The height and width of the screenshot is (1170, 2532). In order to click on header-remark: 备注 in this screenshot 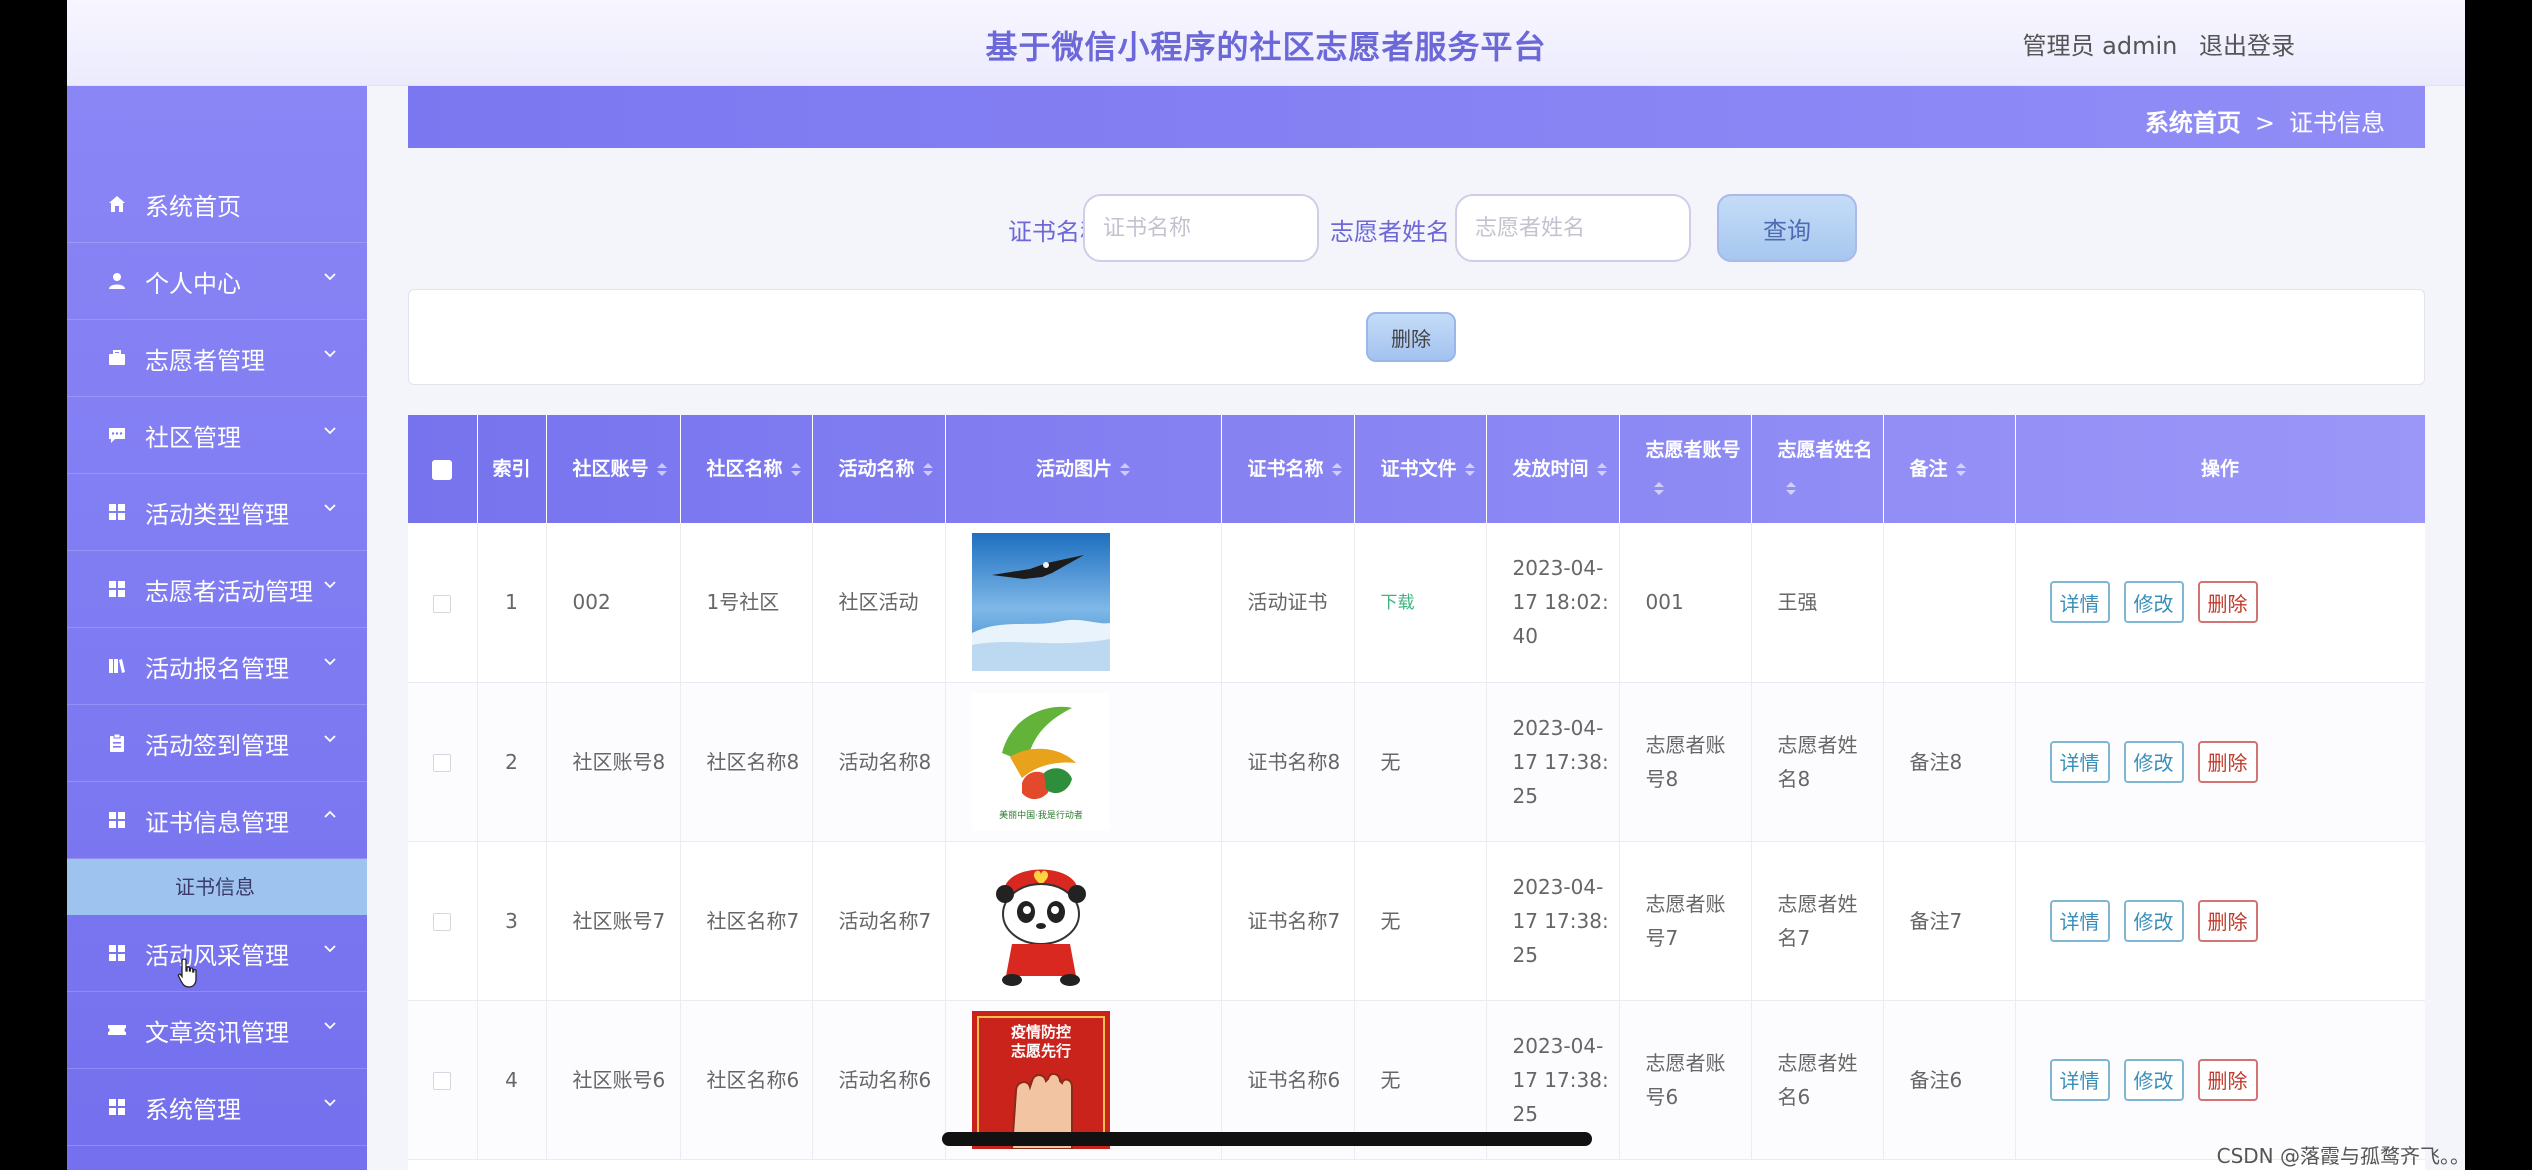, I will do `click(1949, 469)`.